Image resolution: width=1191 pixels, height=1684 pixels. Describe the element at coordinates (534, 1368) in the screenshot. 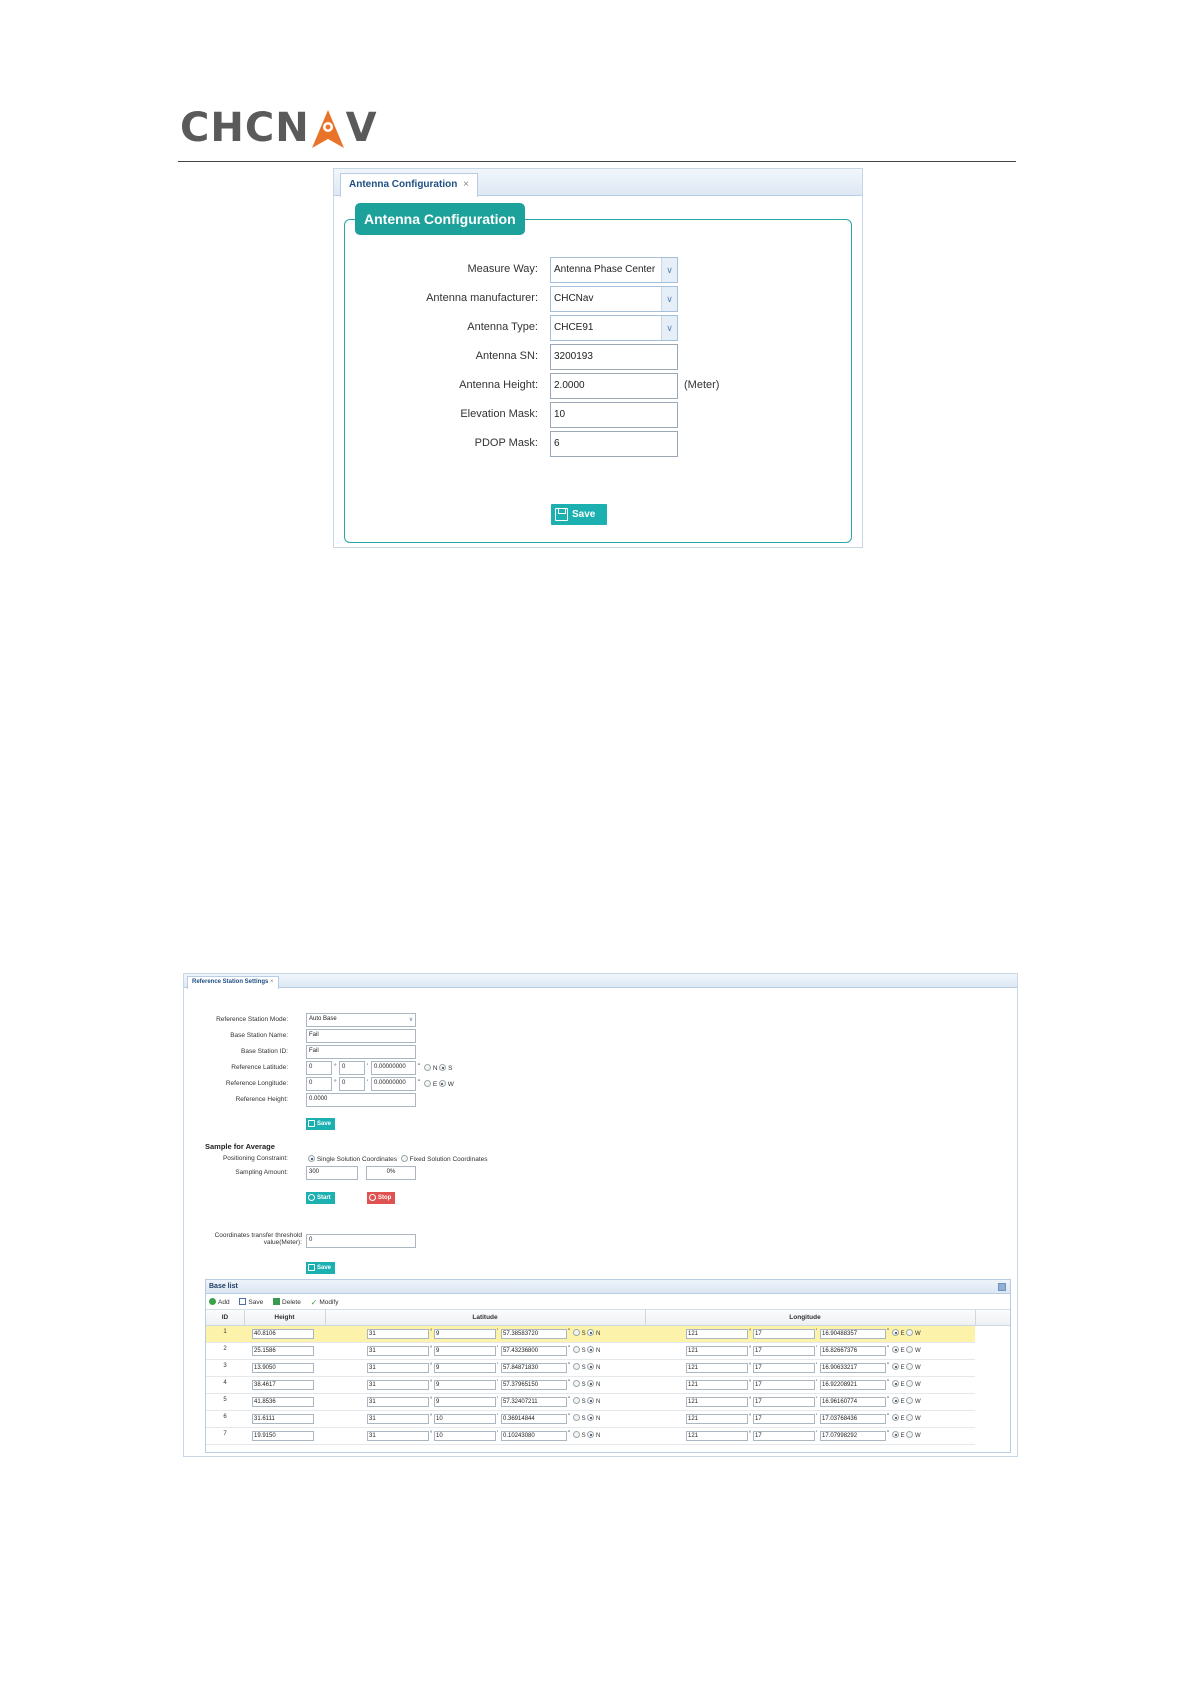

I see `row-lat-second-input: 57.84871830` at that location.